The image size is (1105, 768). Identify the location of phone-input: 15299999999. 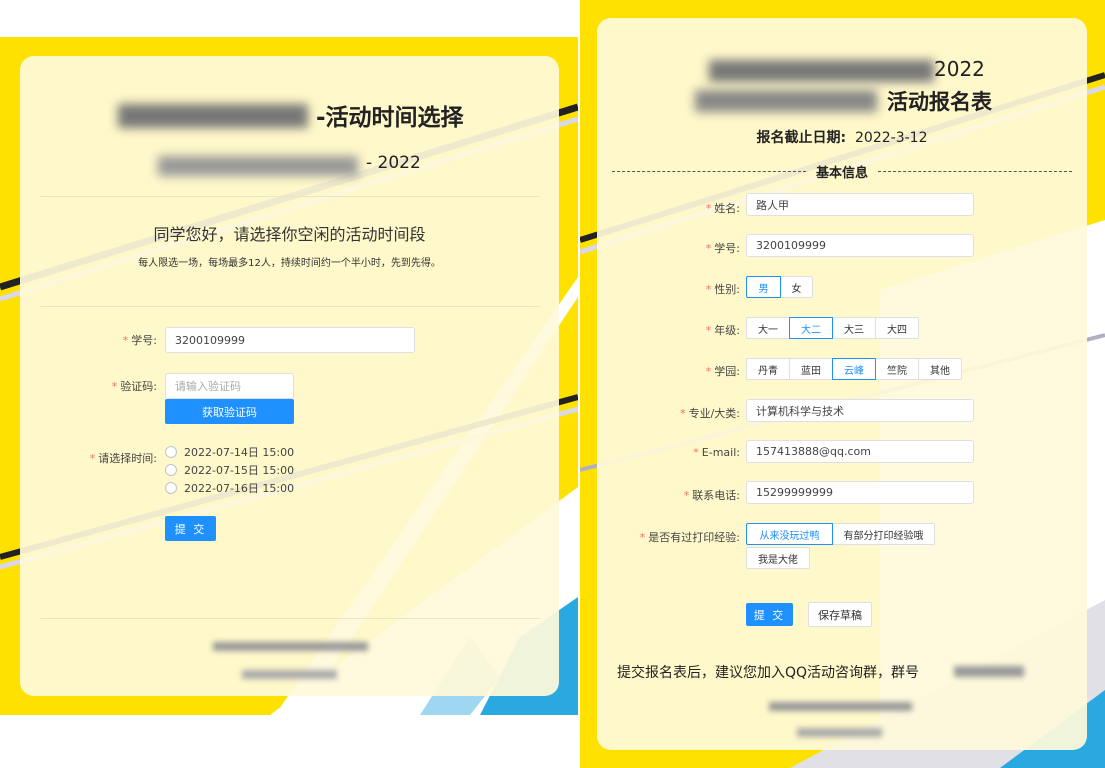
(860, 492).